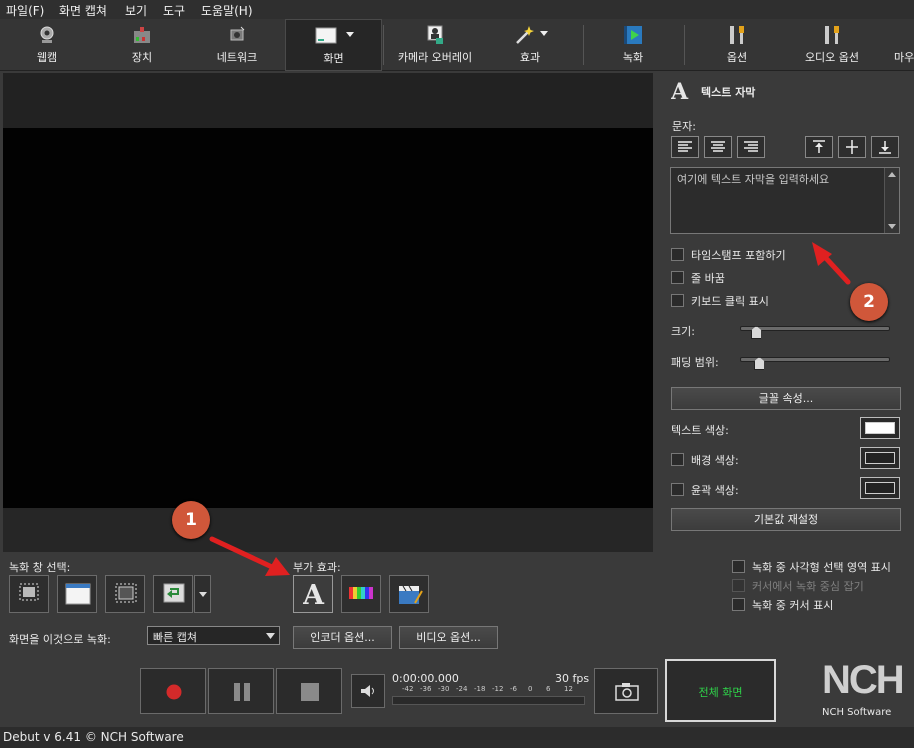  Describe the element at coordinates (530, 57) in the screenshot. I see `toolbar-effects-label: 효과` at that location.